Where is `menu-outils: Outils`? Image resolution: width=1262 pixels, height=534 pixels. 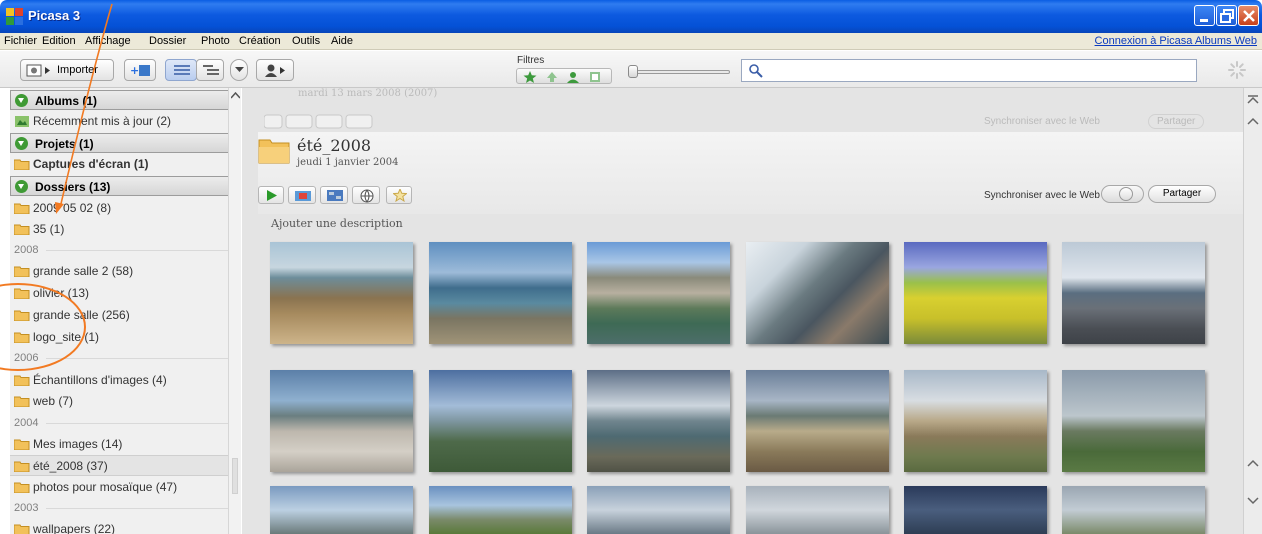
menu-outils: Outils is located at coordinates (306, 41).